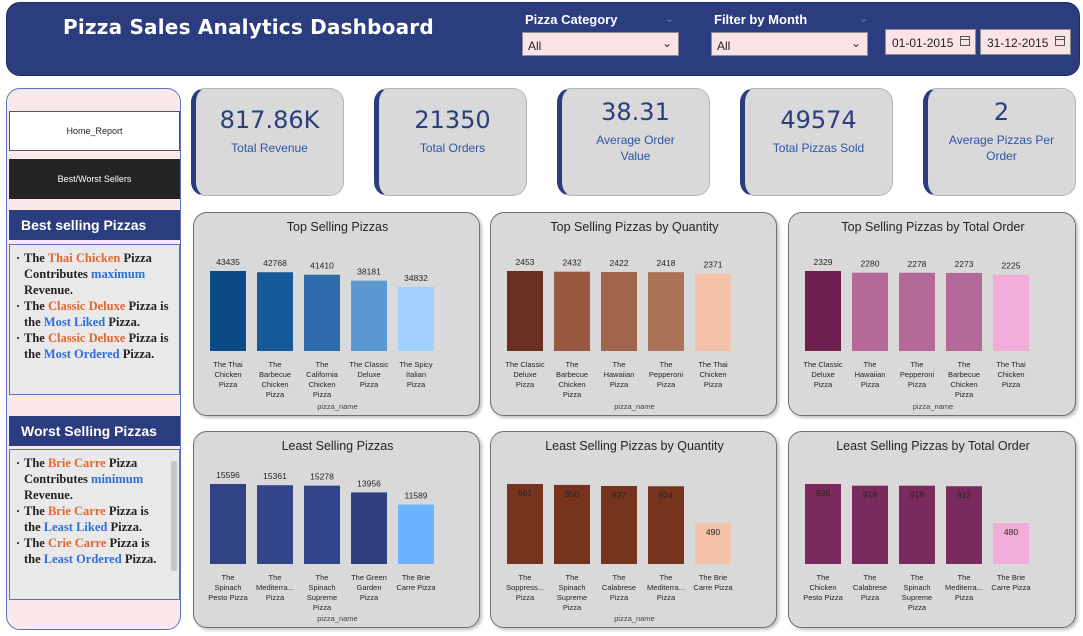 The width and height of the screenshot is (1083, 636). I want to click on category-label: Barbecue, so click(275, 374).